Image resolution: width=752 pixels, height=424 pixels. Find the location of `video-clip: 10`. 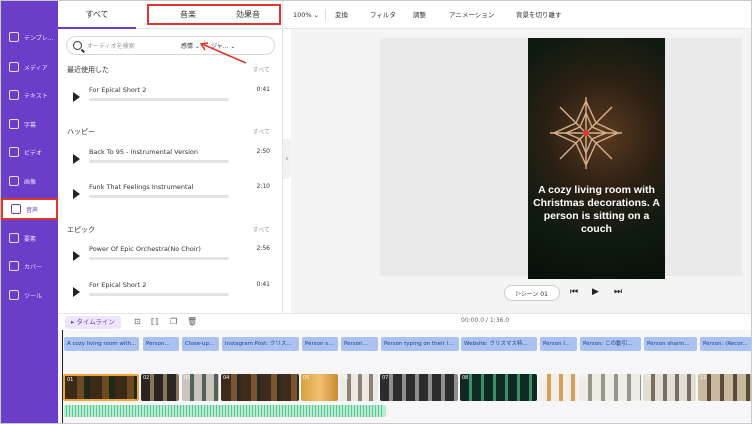

video-clip: 10 is located at coordinates (610, 387).